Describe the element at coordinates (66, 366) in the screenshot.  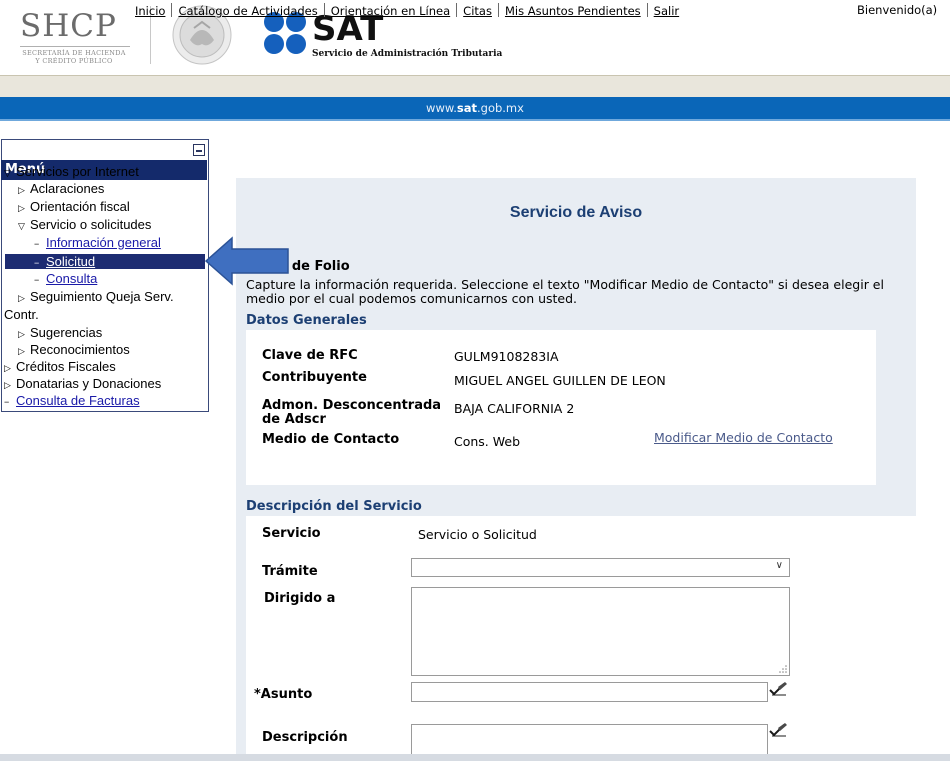
I see `menu-item-label: Créditos Fiscales` at that location.